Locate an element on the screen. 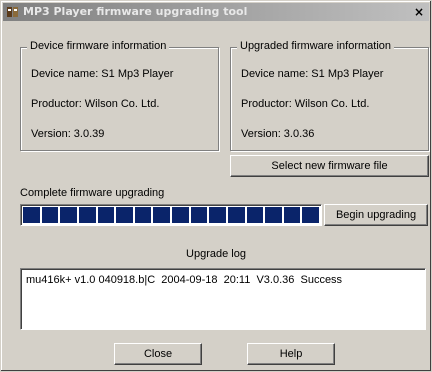 The height and width of the screenshot is (372, 432). close-button: Close is located at coordinates (158, 354).